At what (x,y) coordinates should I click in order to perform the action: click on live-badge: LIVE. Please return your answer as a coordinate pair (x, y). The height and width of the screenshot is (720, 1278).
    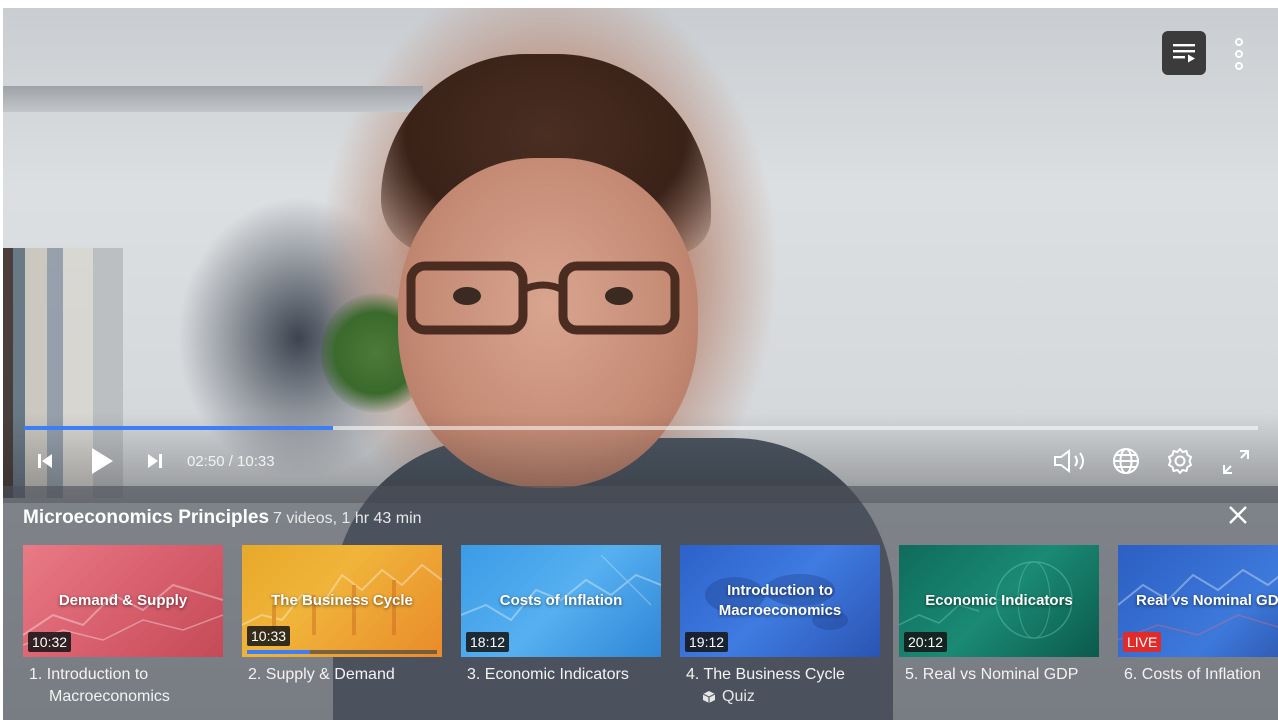
    Looking at the image, I should click on (1142, 642).